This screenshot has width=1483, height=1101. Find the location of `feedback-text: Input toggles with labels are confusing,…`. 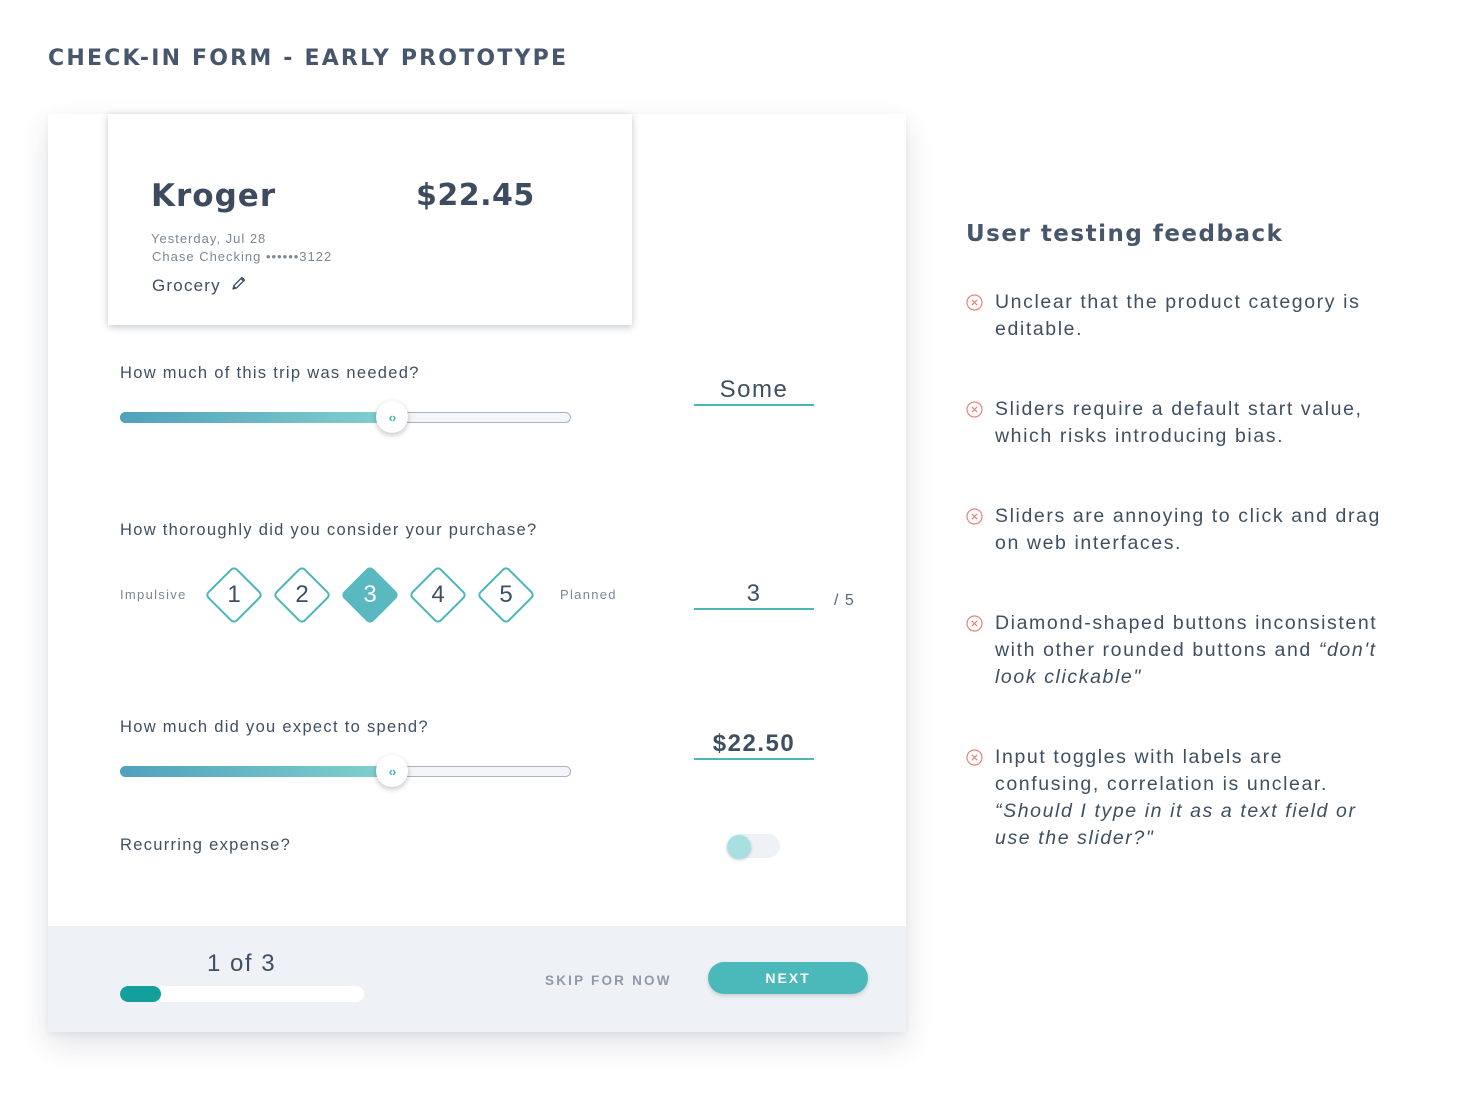

feedback-text: Input toggles with labels are confusing,… is located at coordinates (1176, 797).